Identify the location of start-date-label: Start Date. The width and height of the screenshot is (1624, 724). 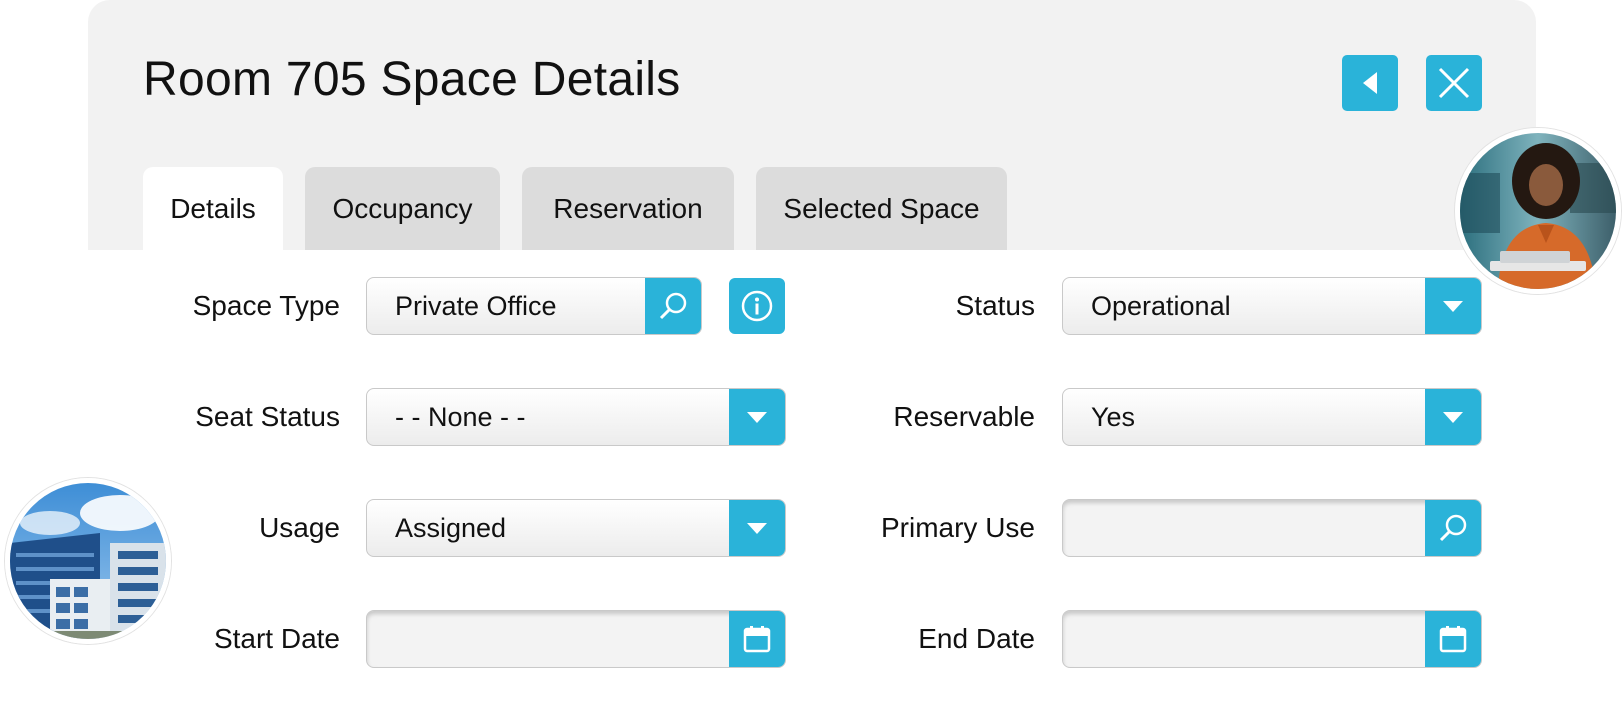
(276, 638).